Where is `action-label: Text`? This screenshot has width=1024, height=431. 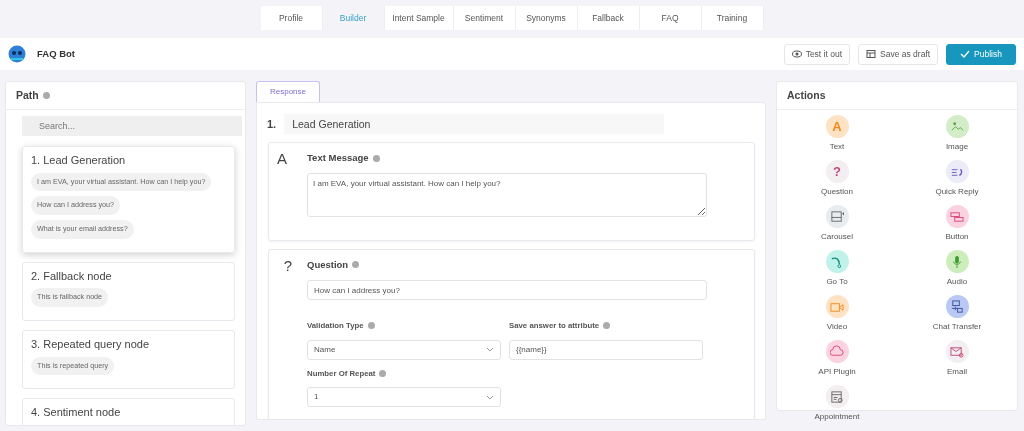
action-label: Text is located at coordinates (837, 147).